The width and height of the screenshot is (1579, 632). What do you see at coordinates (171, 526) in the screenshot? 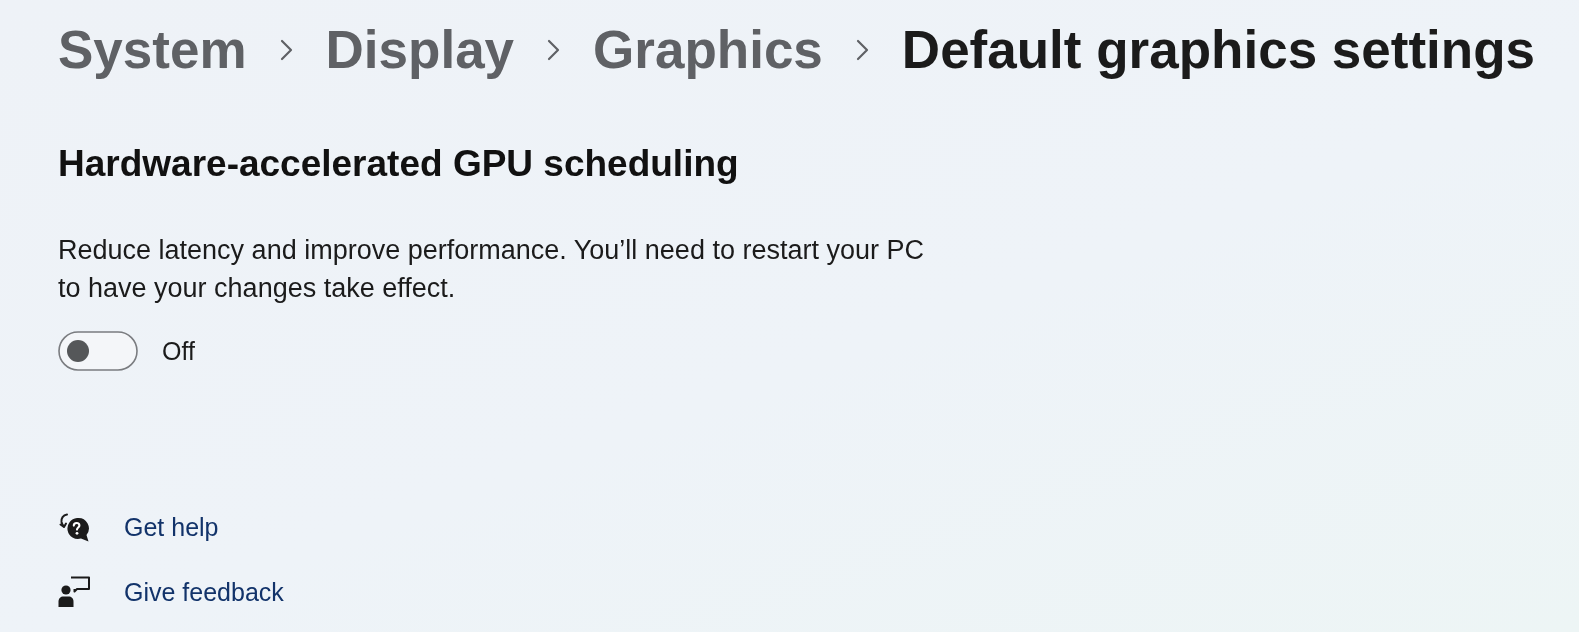
I see `help-link: Get help` at bounding box center [171, 526].